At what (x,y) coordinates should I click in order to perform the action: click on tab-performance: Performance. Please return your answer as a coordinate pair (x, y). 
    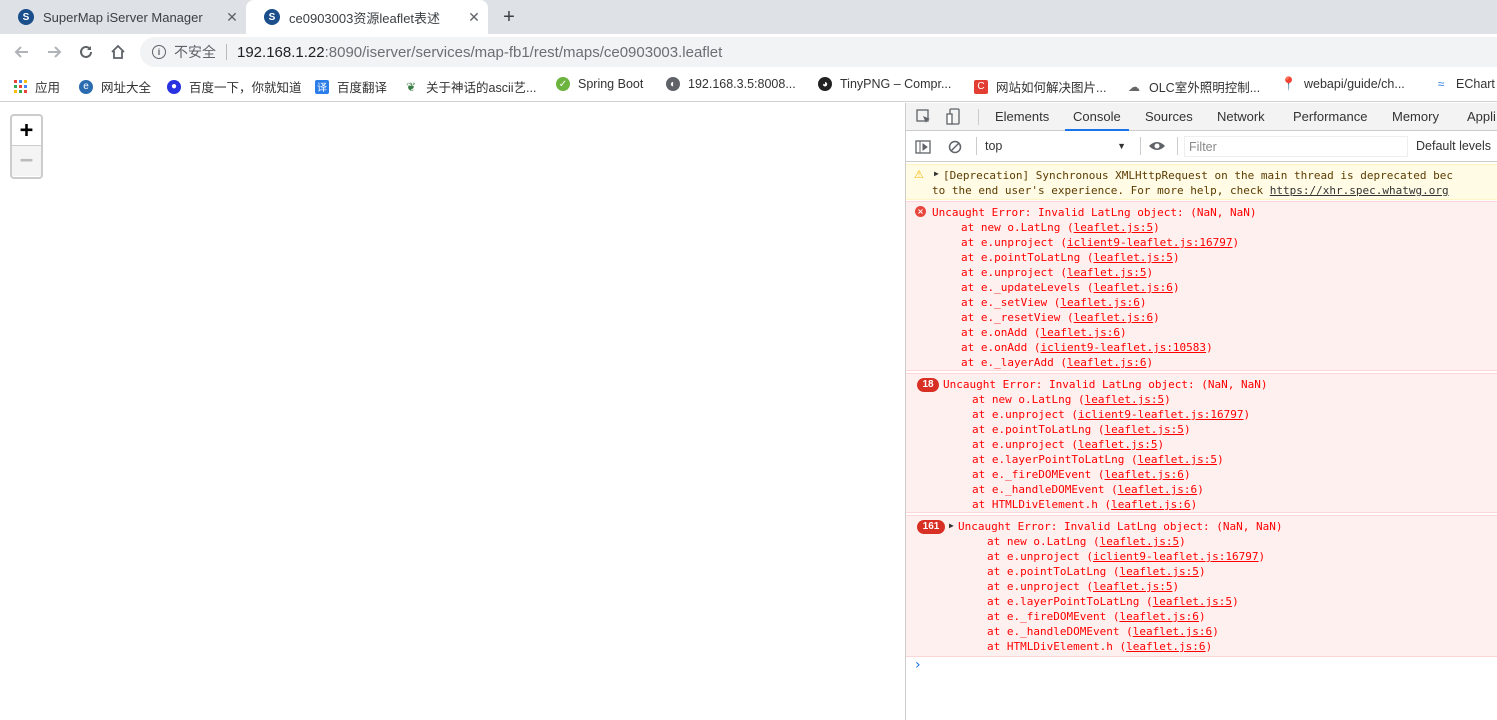
    Looking at the image, I should click on (1330, 117).